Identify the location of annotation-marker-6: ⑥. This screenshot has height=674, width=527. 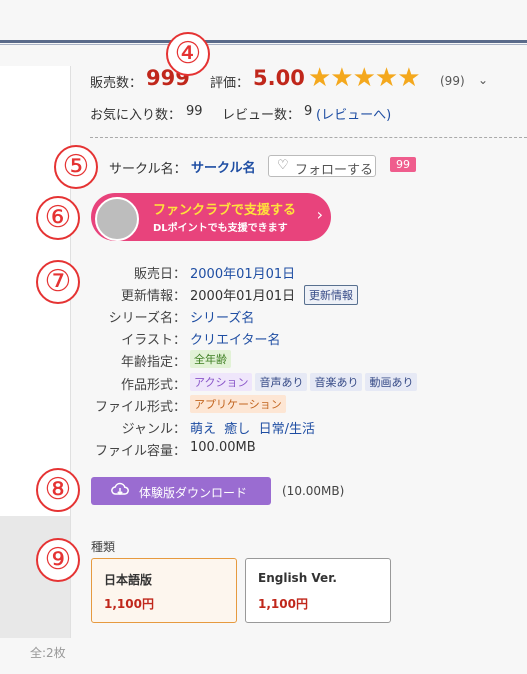
(58, 218).